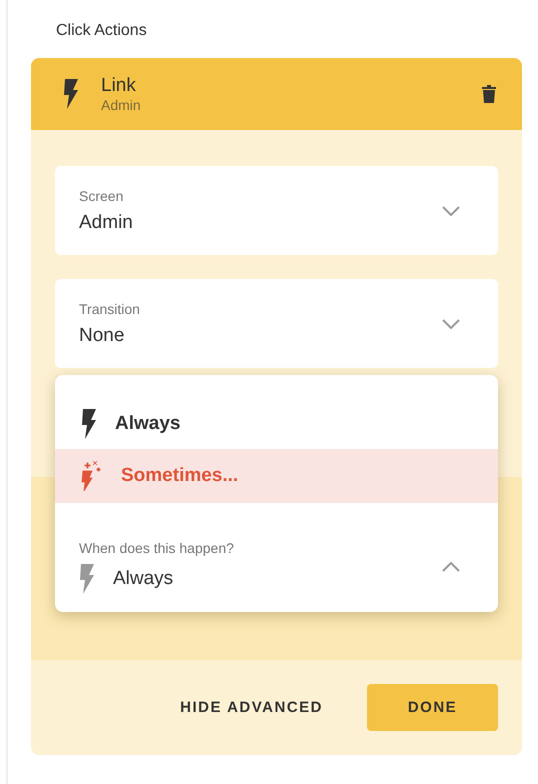 Image resolution: width=538 pixels, height=784 pixels. What do you see at coordinates (276, 576) in the screenshot?
I see `select-field: When does this happen? Always` at bounding box center [276, 576].